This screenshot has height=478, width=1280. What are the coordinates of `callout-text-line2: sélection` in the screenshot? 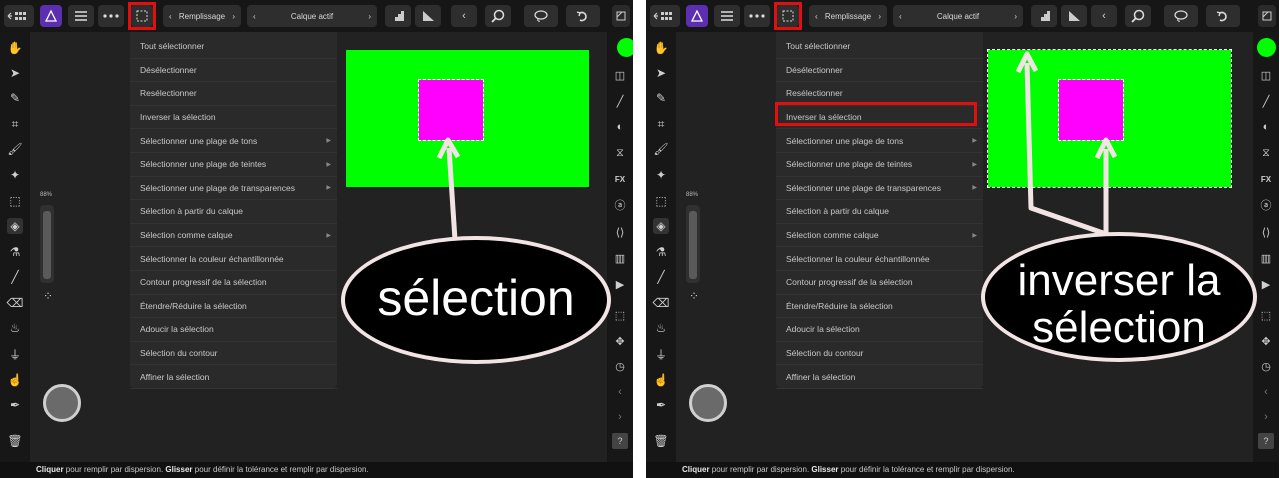 It's located at (1119, 327).